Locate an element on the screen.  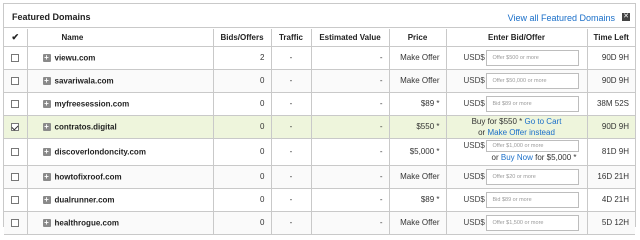
time-left: 5D 12H is located at coordinates (611, 223).